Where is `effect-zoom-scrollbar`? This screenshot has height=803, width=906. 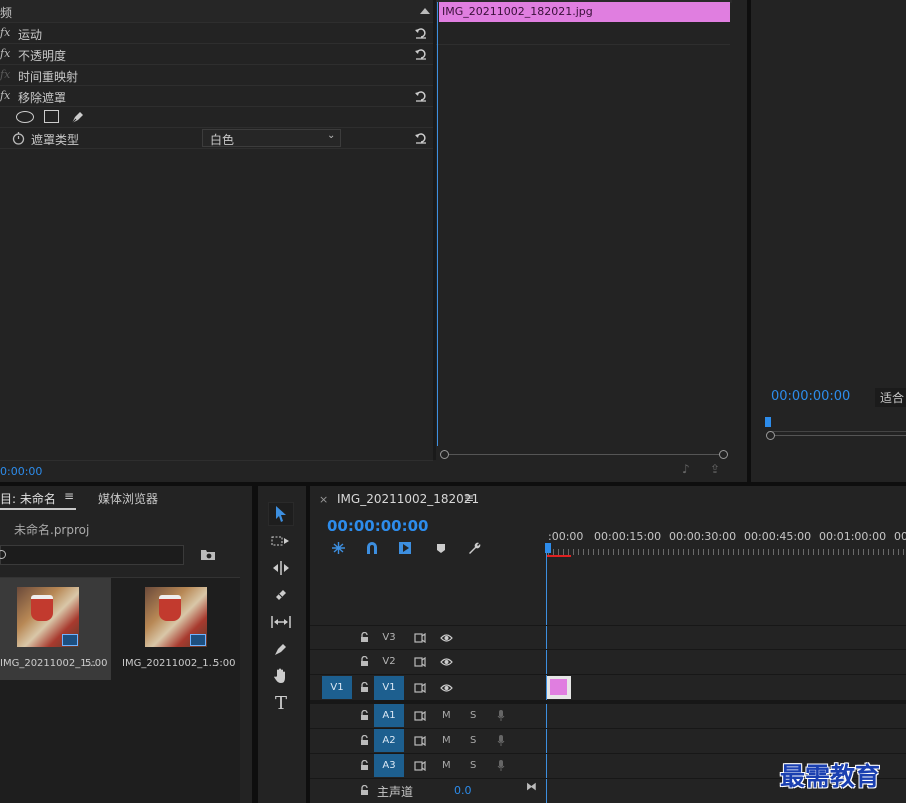 effect-zoom-scrollbar is located at coordinates (584, 454).